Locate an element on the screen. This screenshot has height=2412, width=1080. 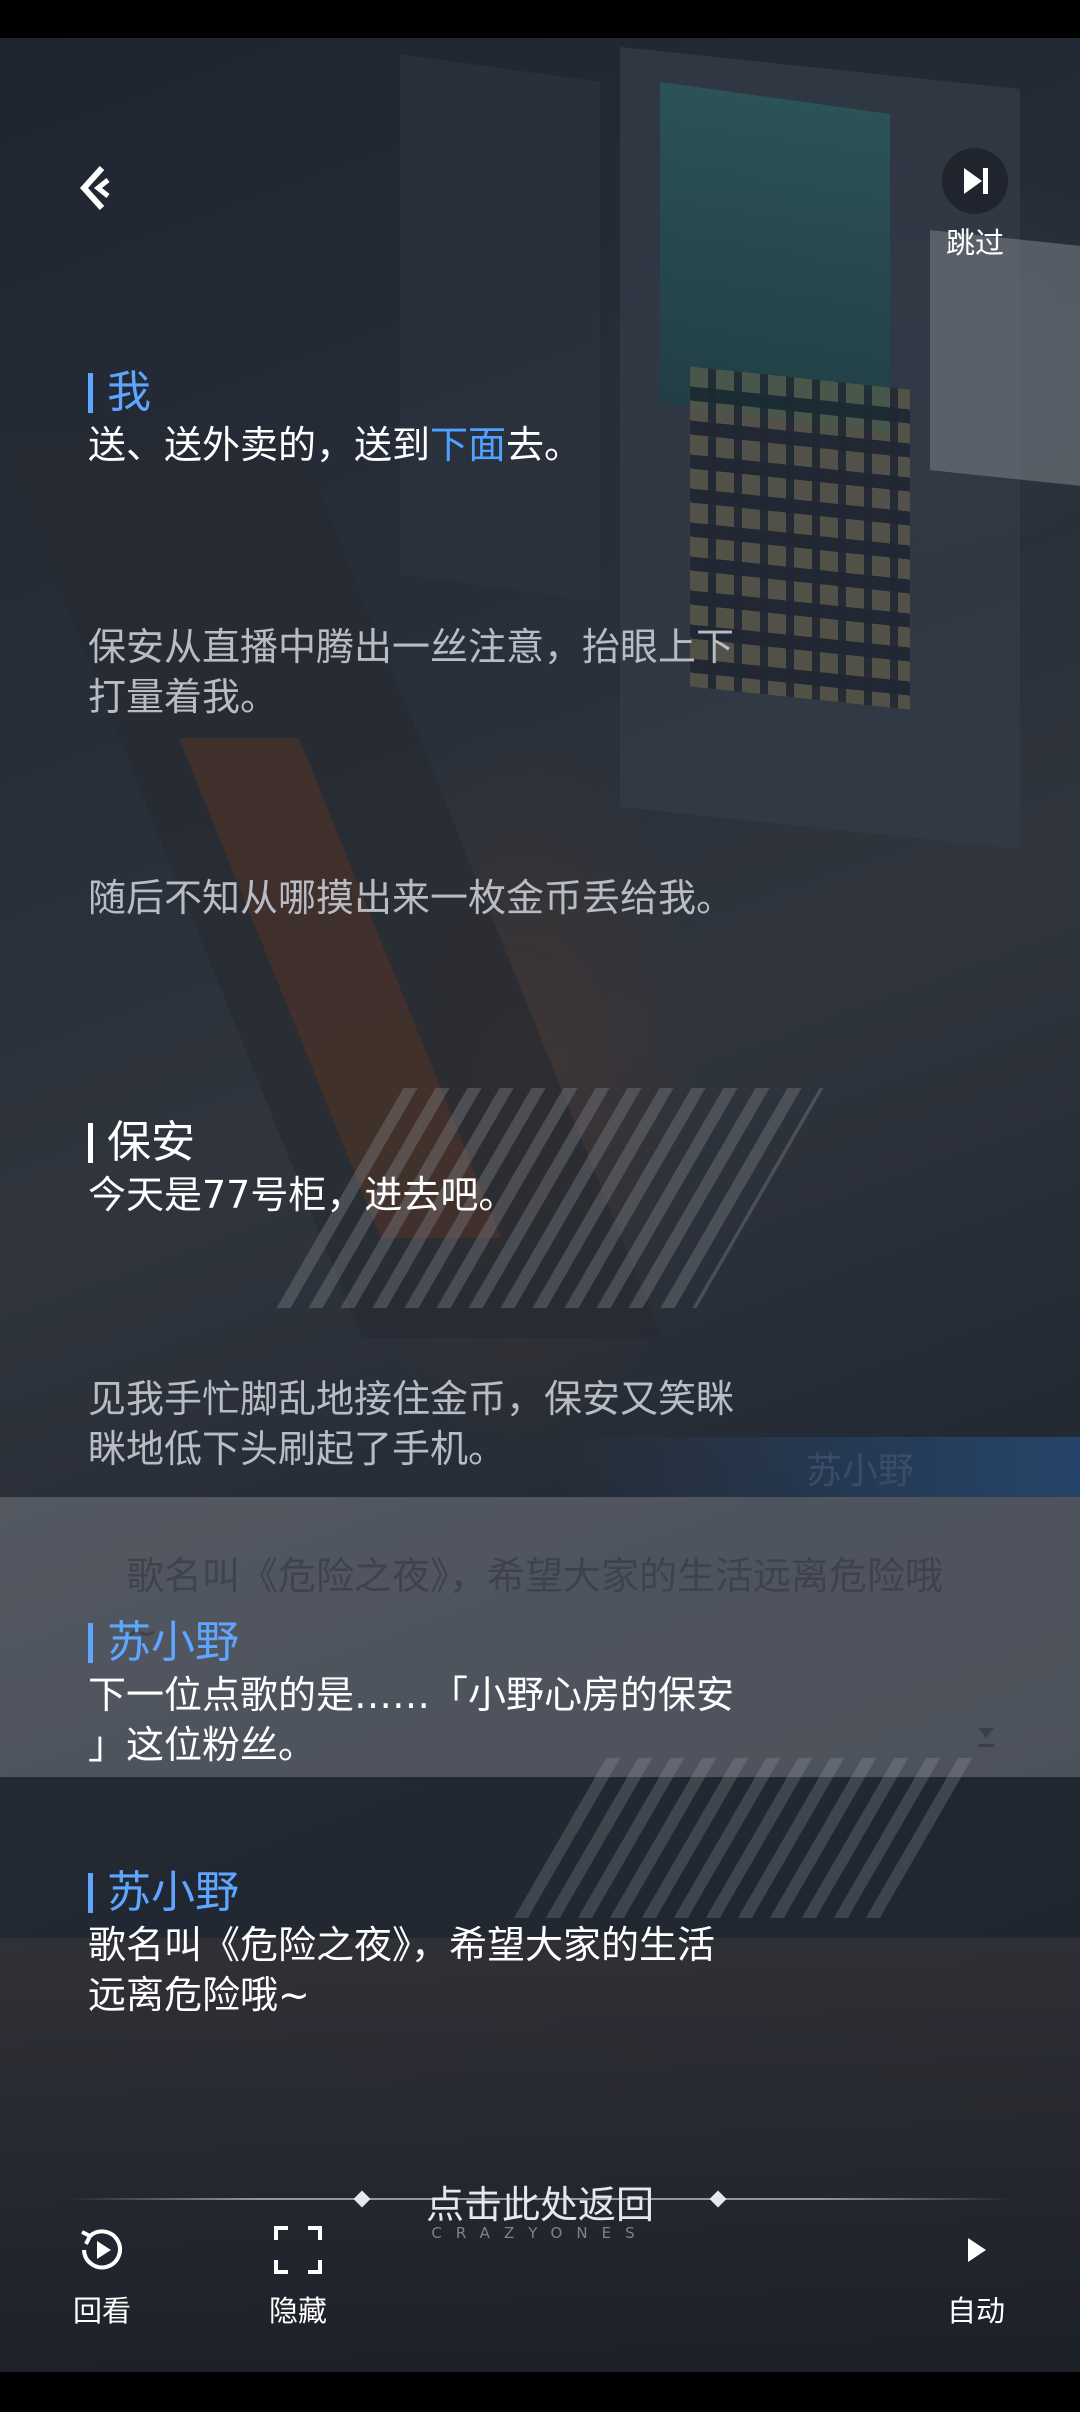
skip-icon is located at coordinates (975, 181).